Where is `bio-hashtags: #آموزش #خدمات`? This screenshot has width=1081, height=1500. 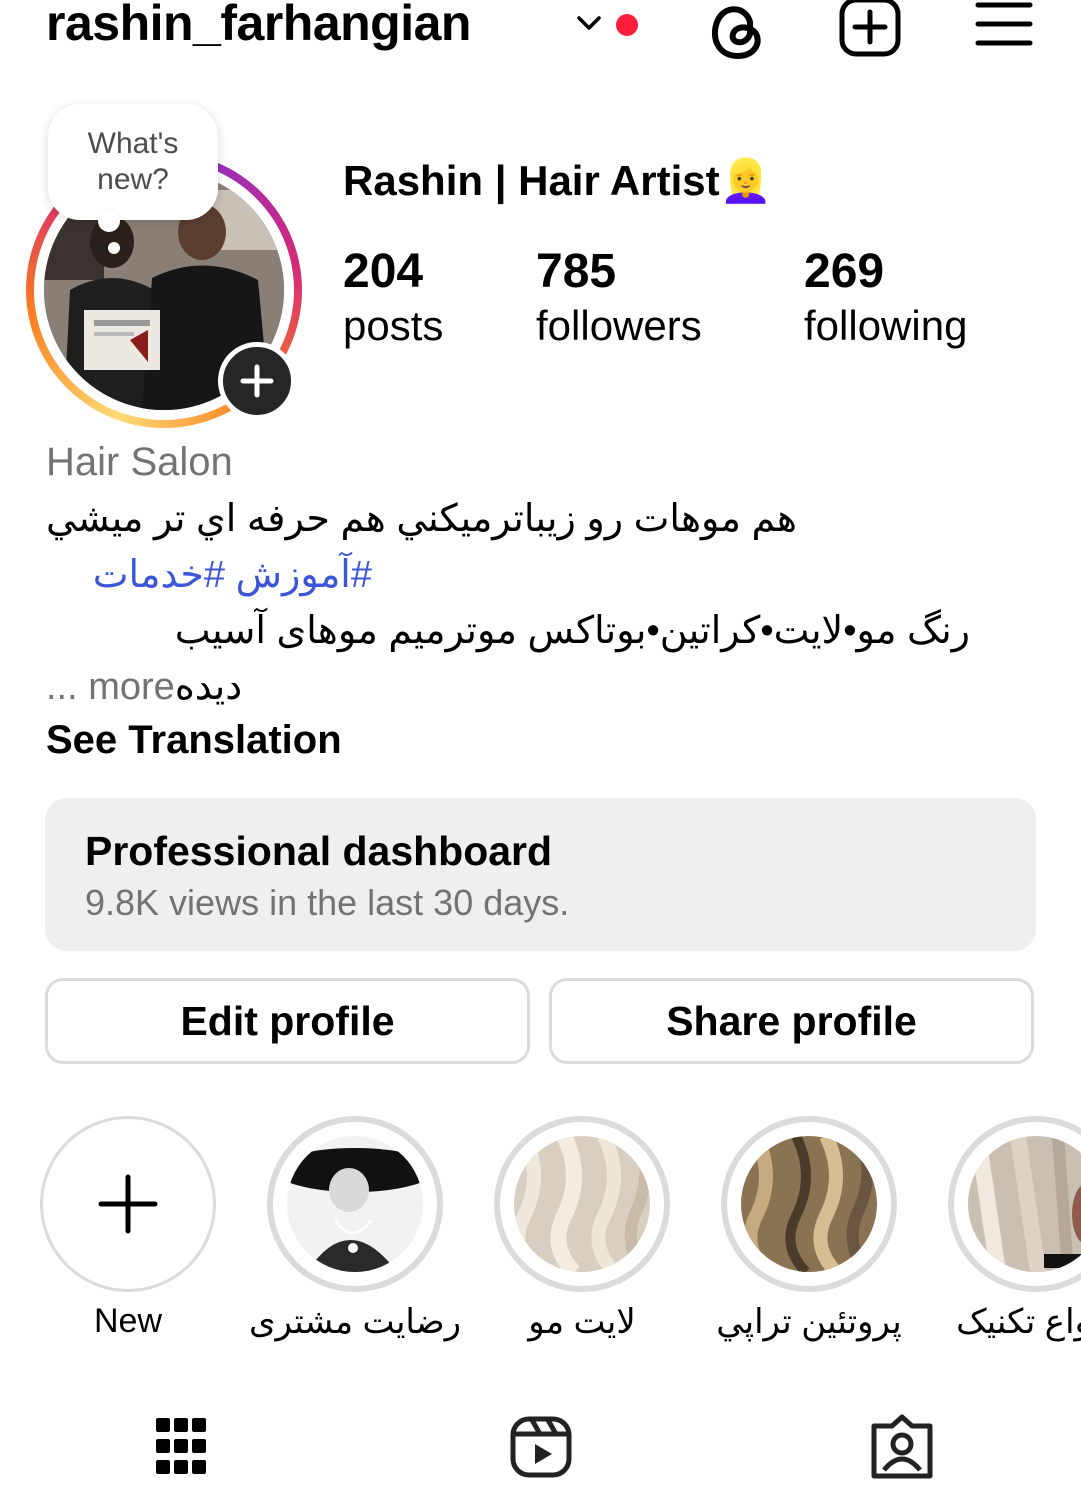
bio-hashtags: #آموزش #خدمات is located at coordinates (209, 574).